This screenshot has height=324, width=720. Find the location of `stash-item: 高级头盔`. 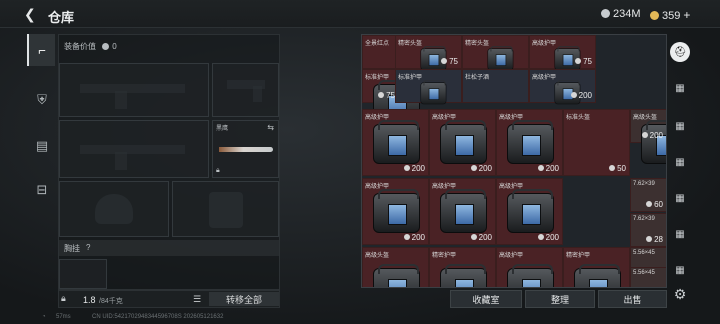

stash-item: 高级头盔 is located at coordinates (395, 267).